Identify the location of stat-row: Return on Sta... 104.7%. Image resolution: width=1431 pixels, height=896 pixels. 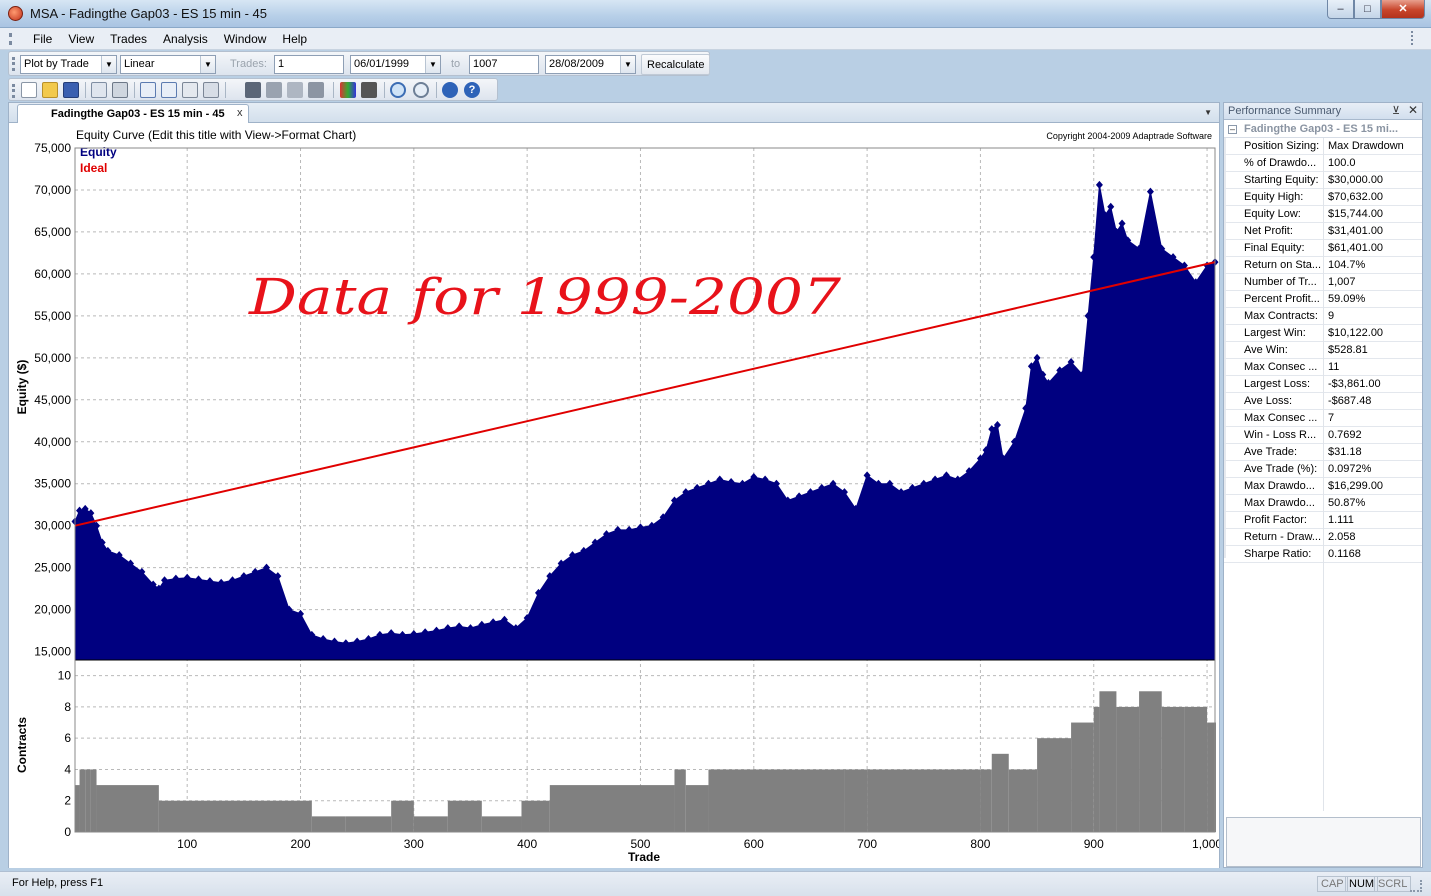
(1323, 265).